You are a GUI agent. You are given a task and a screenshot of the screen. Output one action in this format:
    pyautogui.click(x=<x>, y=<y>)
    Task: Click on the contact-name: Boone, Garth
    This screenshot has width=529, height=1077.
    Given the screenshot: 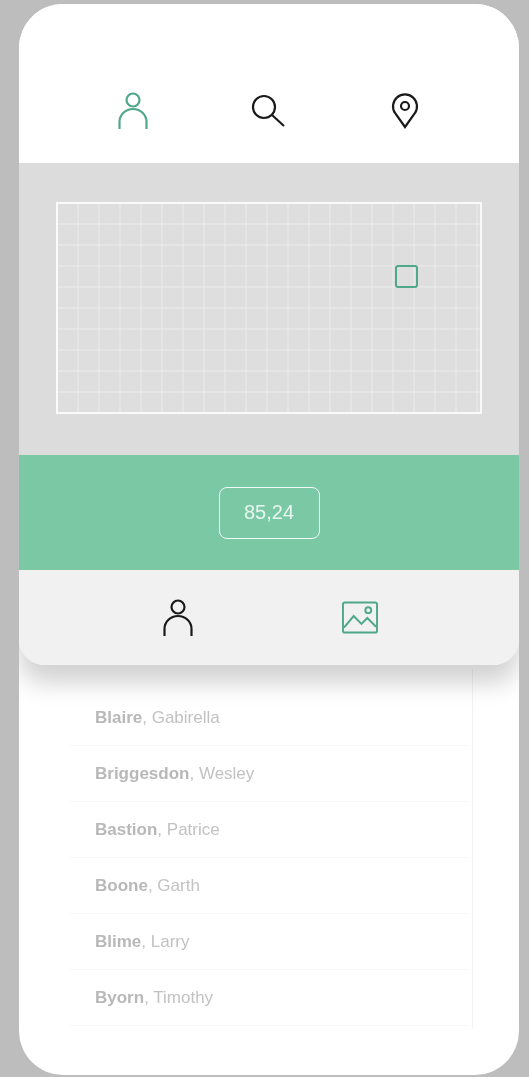 What is the action you would take?
    pyautogui.click(x=147, y=885)
    